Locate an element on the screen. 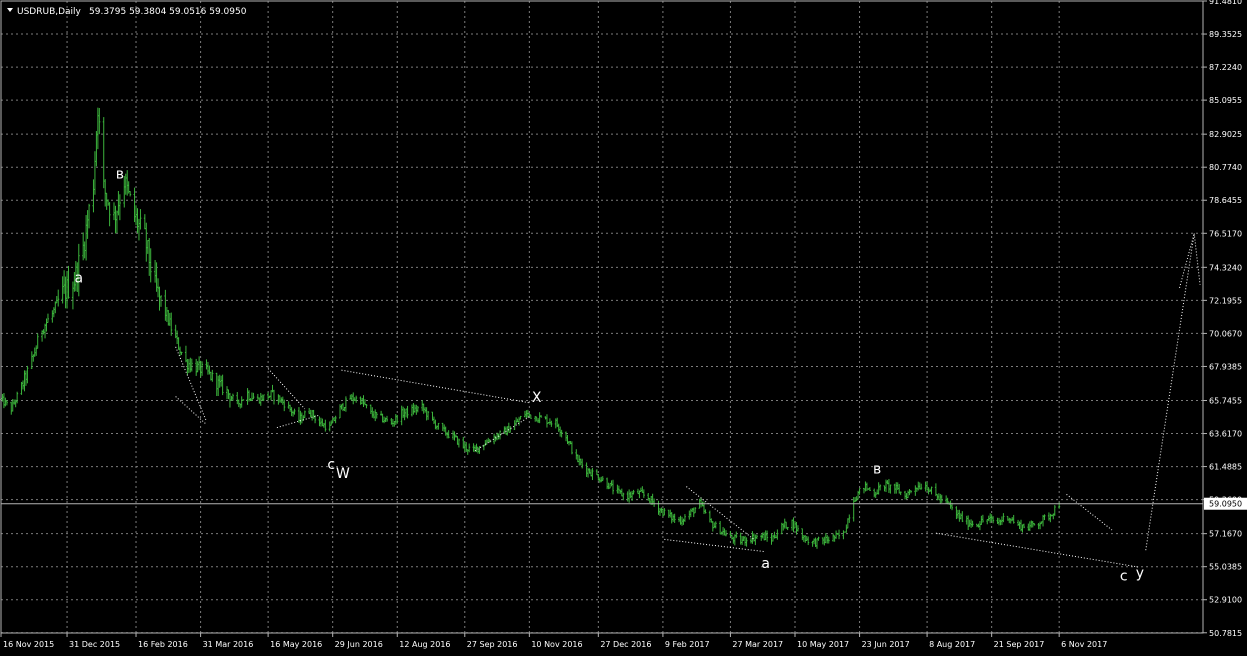 This screenshot has height=656, width=1247. symbol-label: USDRUB,Daily is located at coordinates (49, 12).